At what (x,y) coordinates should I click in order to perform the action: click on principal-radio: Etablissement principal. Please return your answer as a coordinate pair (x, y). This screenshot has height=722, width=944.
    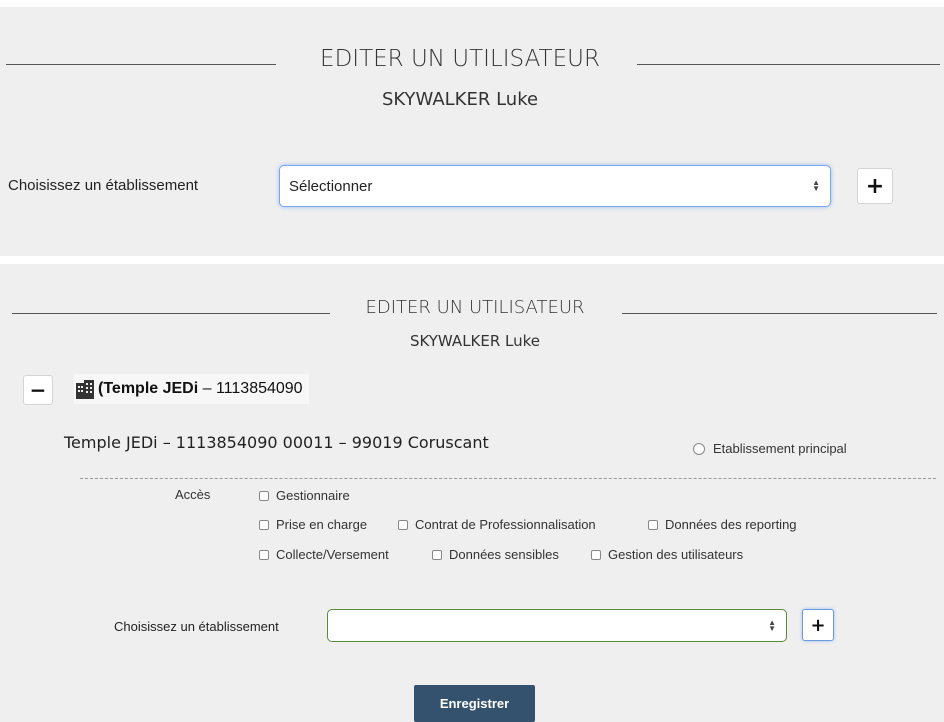
    Looking at the image, I should click on (770, 448).